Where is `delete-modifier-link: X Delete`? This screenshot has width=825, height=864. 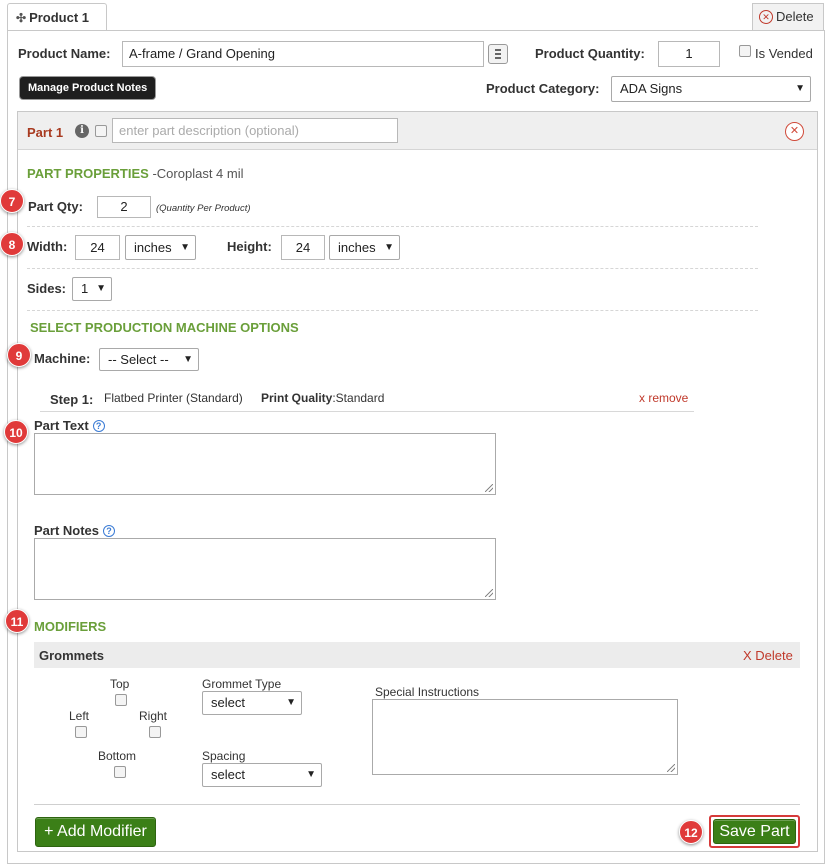
delete-modifier-link: X Delete is located at coordinates (768, 655).